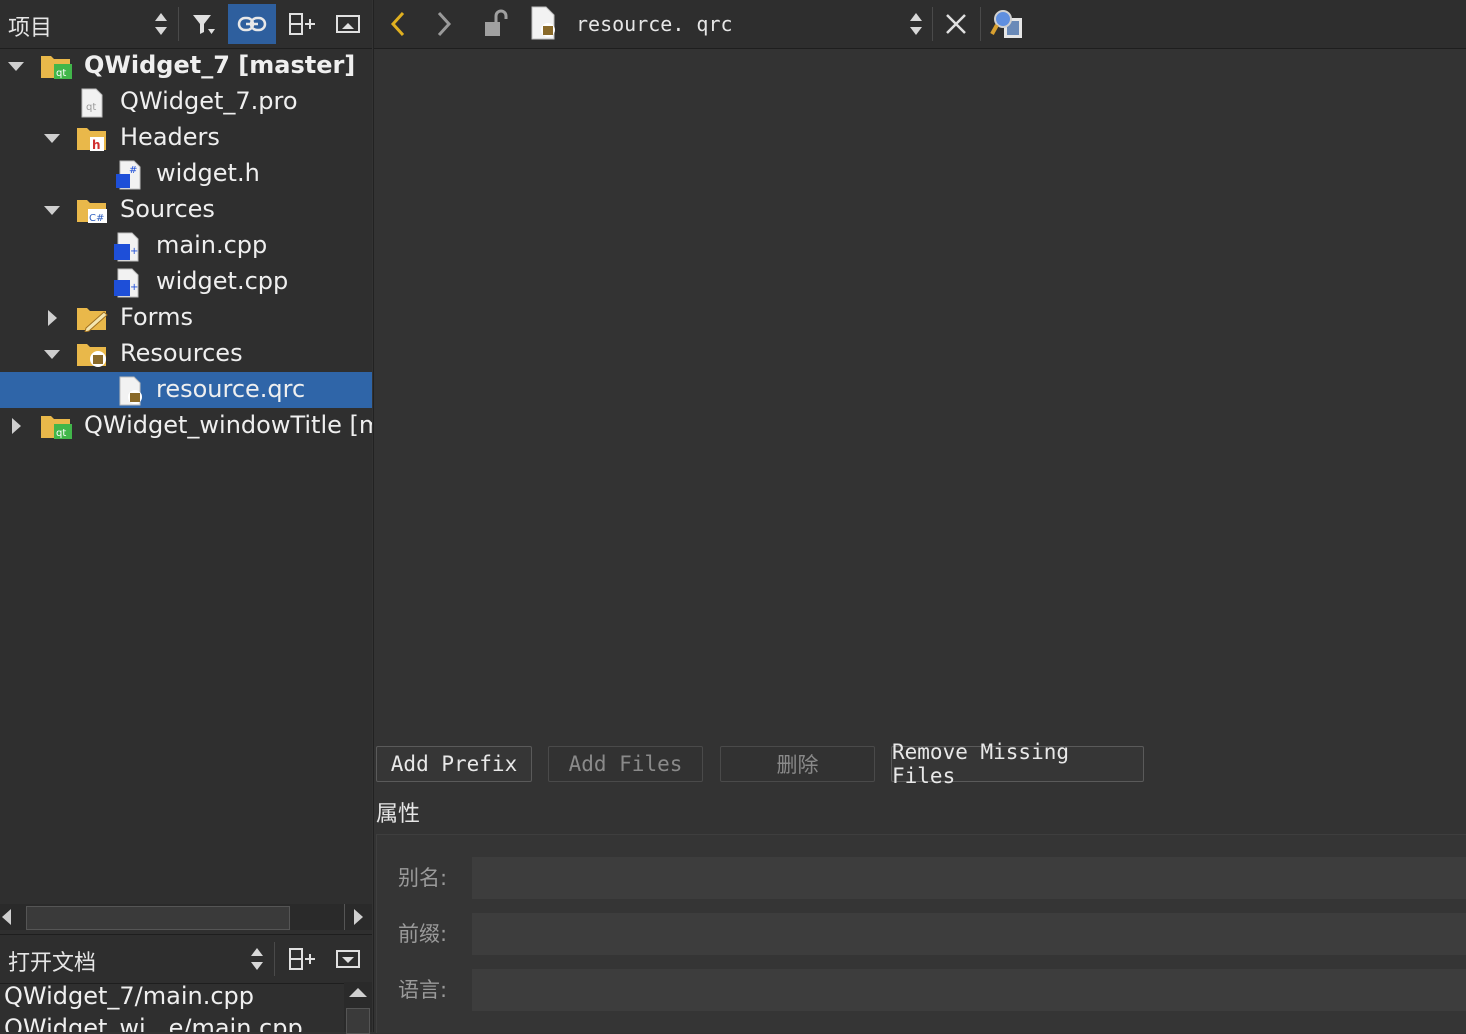 The width and height of the screenshot is (1466, 1034). What do you see at coordinates (153, 1023) in the screenshot?
I see `open-doc-item: QWidget_wi...e/main.cpp` at bounding box center [153, 1023].